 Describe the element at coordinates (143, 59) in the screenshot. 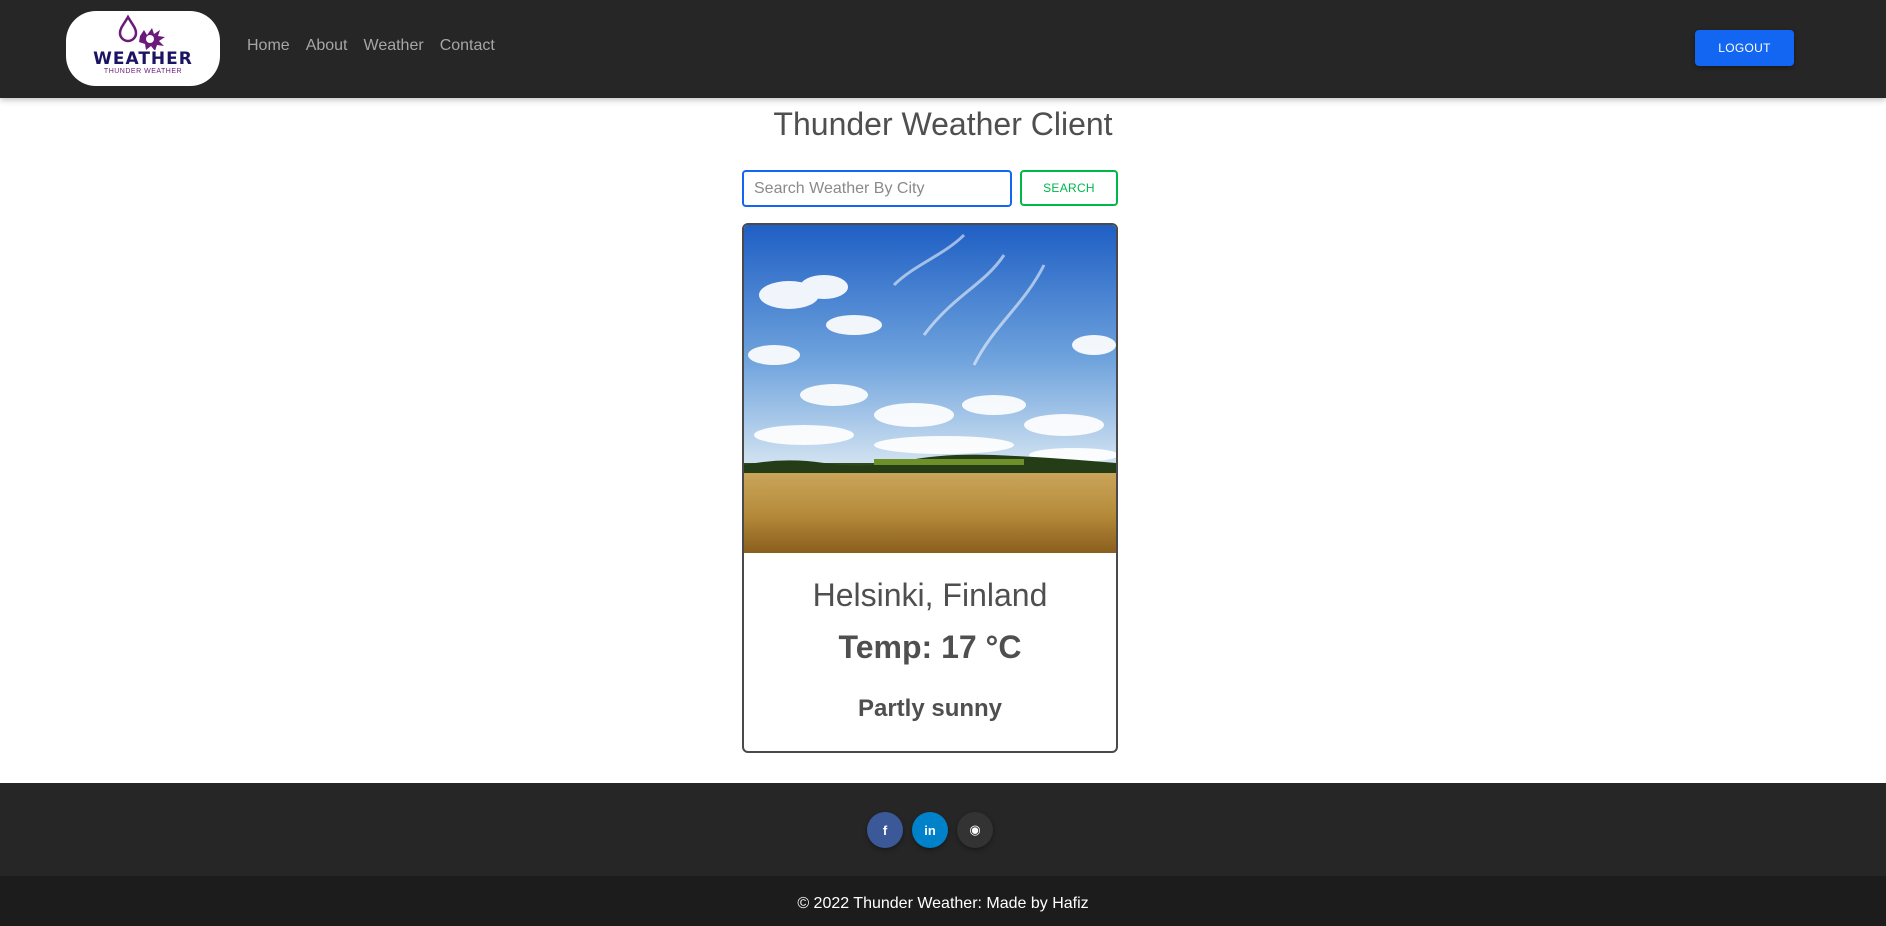

I see `logo-wordmark: WEATHER` at that location.